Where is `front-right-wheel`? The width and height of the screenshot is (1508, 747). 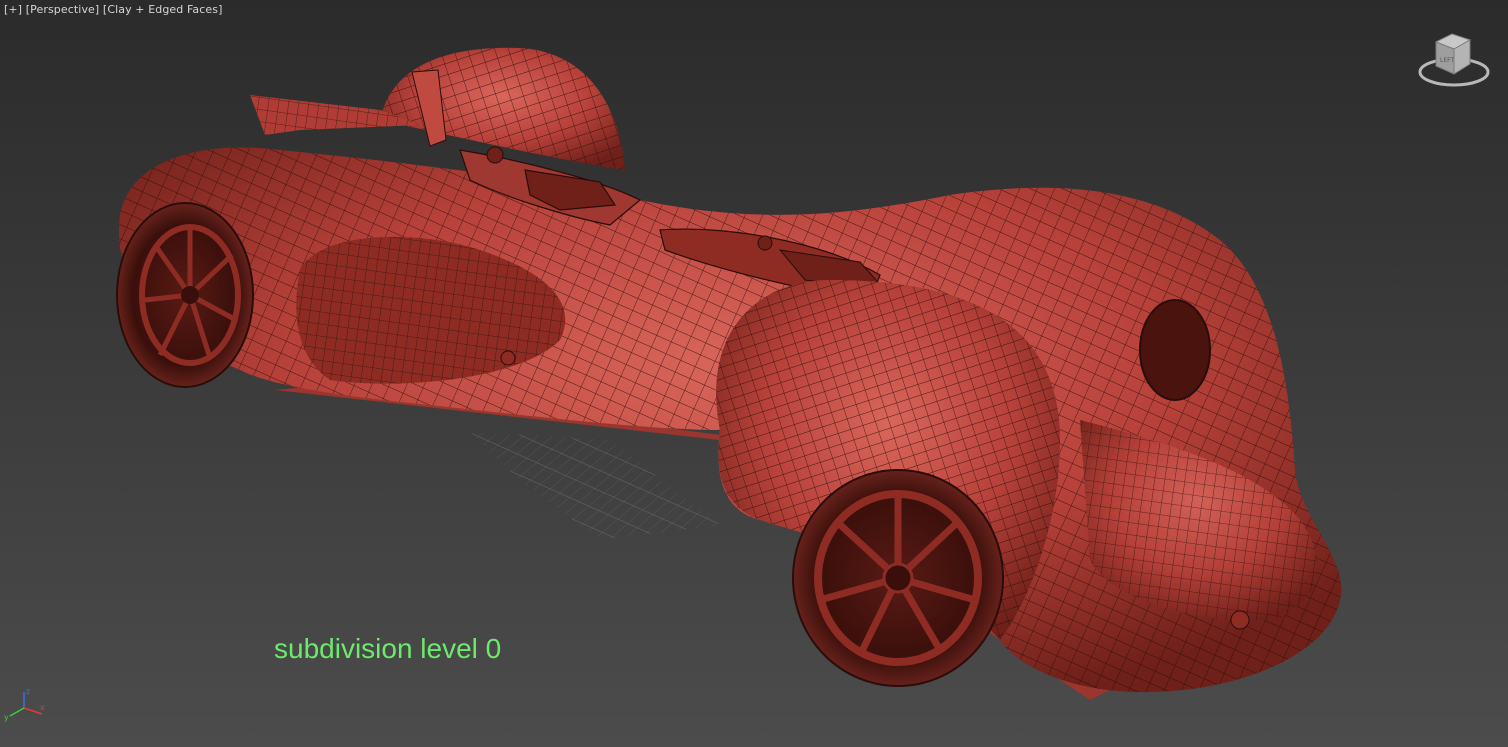
front-right-wheel is located at coordinates (1175, 350).